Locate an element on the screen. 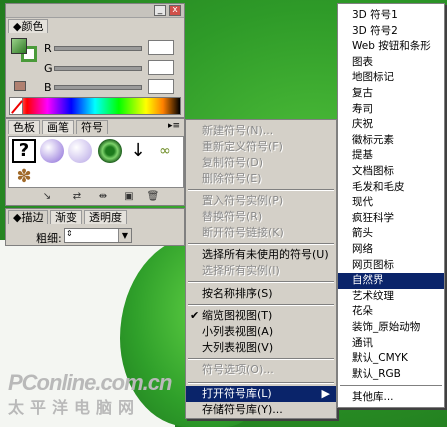 This screenshot has width=447, height=427. color-panel: _ x ◆颜色 R G B is located at coordinates (95, 60).